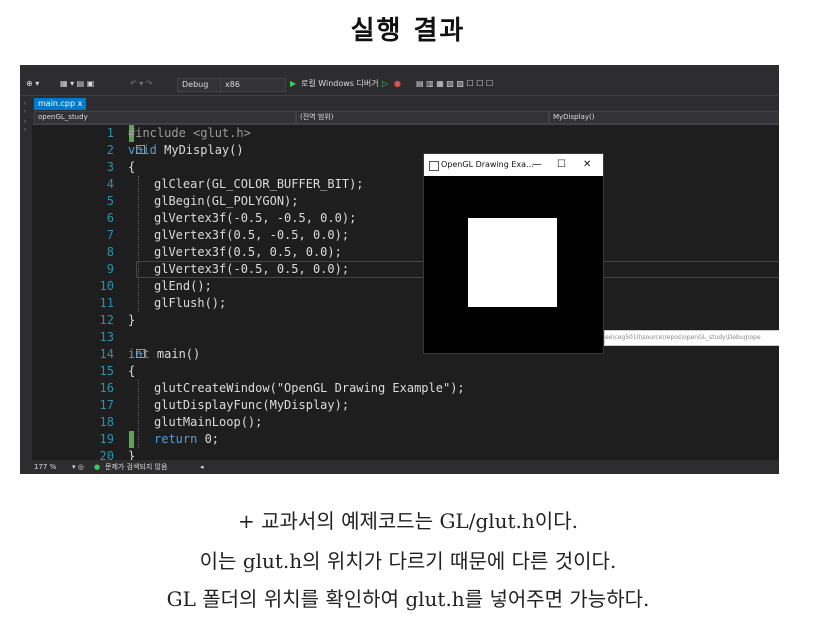  Describe the element at coordinates (110, 167) in the screenshot. I see `line-number: 3` at that location.